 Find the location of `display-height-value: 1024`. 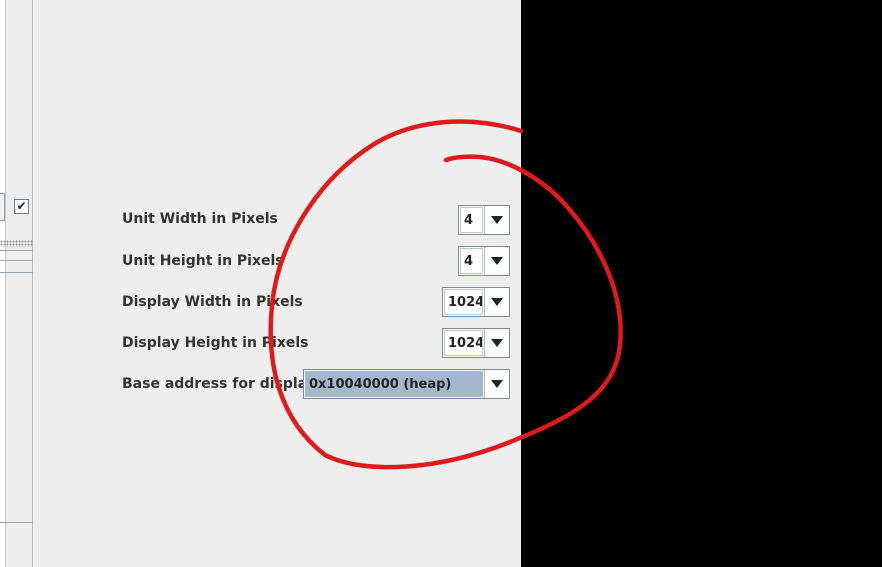

display-height-value: 1024 is located at coordinates (463, 343).